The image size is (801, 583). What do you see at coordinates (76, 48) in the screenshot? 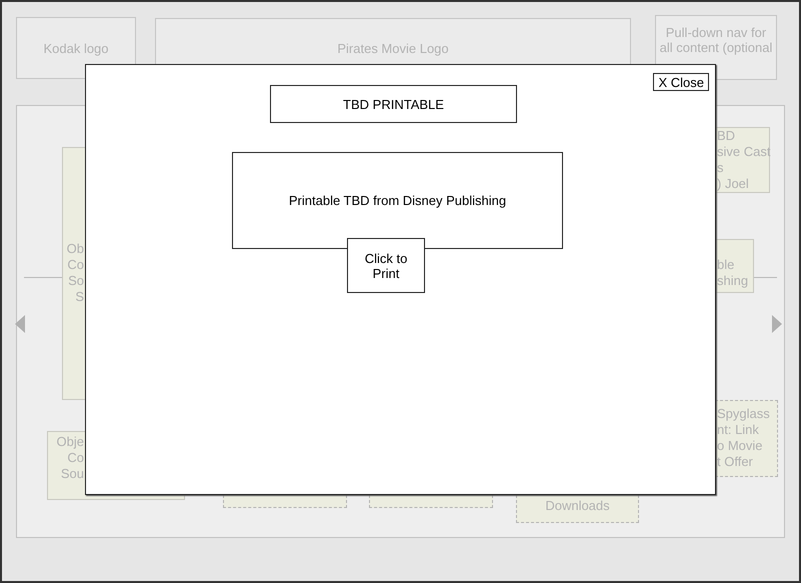
I see `placeholder-label: Kodak logo` at bounding box center [76, 48].